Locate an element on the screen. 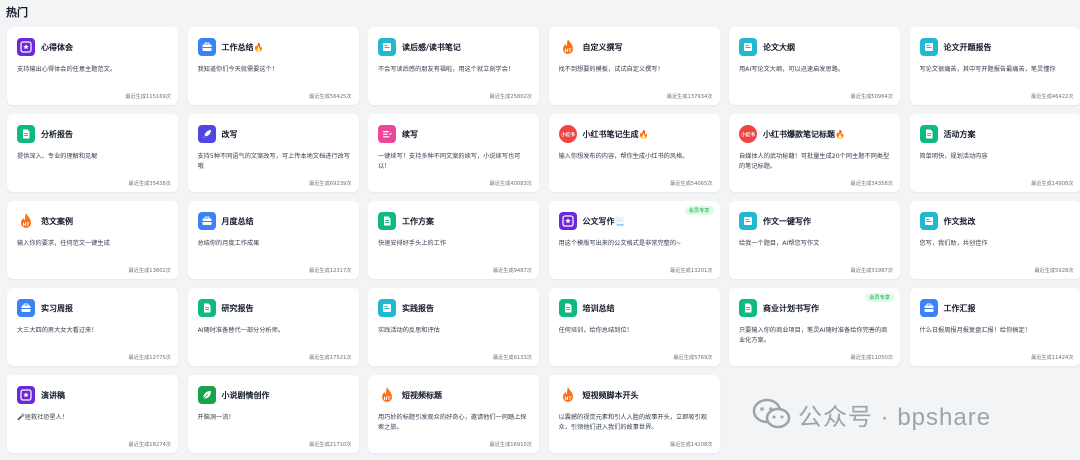  template-card: 实践报告 实践活动的反思和评估 最近生成6133次 is located at coordinates (453, 327).